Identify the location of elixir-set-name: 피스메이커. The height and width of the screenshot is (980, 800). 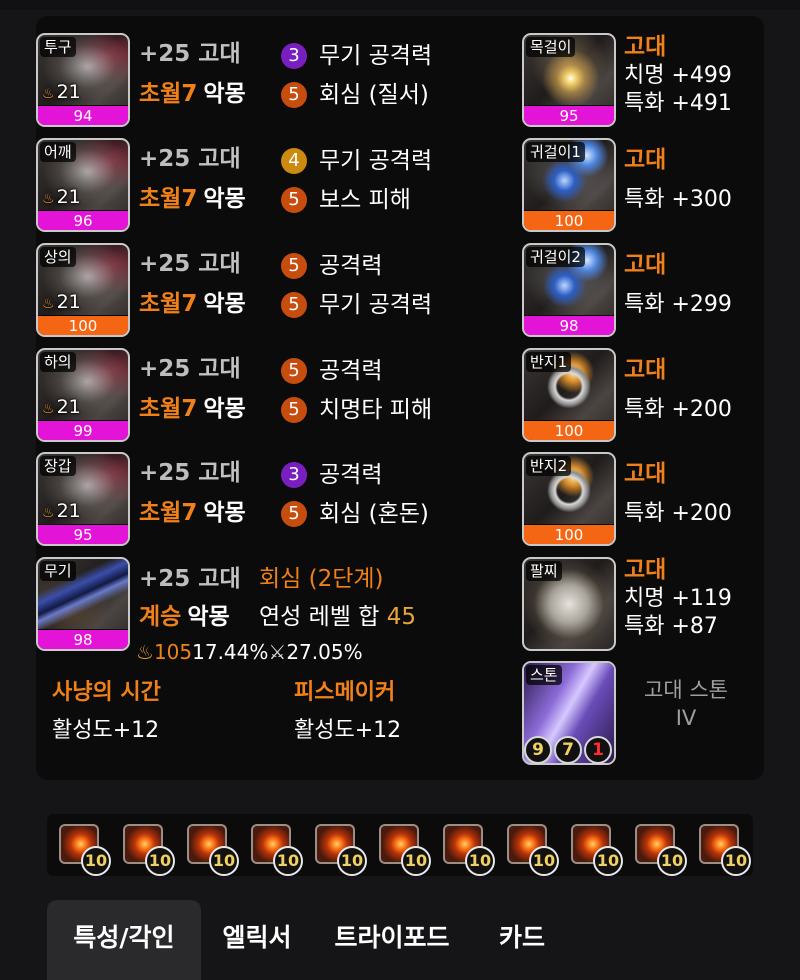
(345, 692).